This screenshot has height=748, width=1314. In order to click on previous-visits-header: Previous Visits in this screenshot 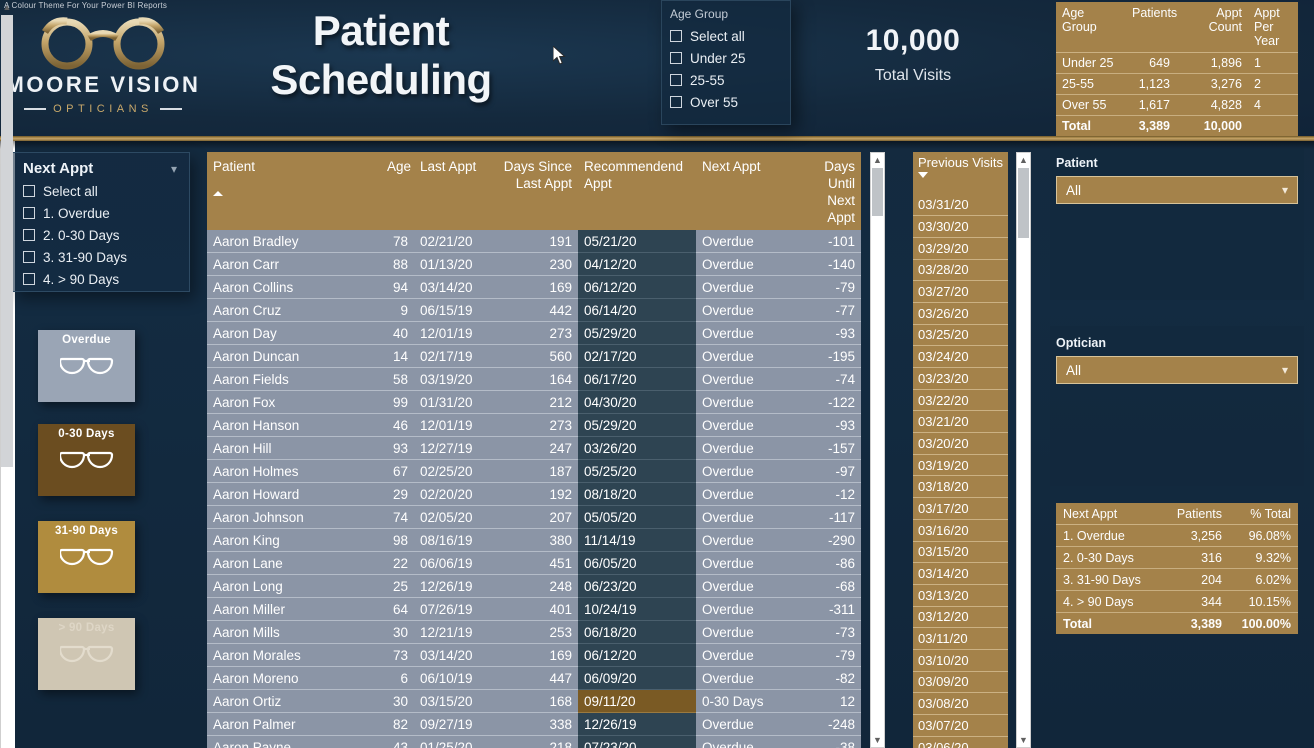, I will do `click(960, 173)`.